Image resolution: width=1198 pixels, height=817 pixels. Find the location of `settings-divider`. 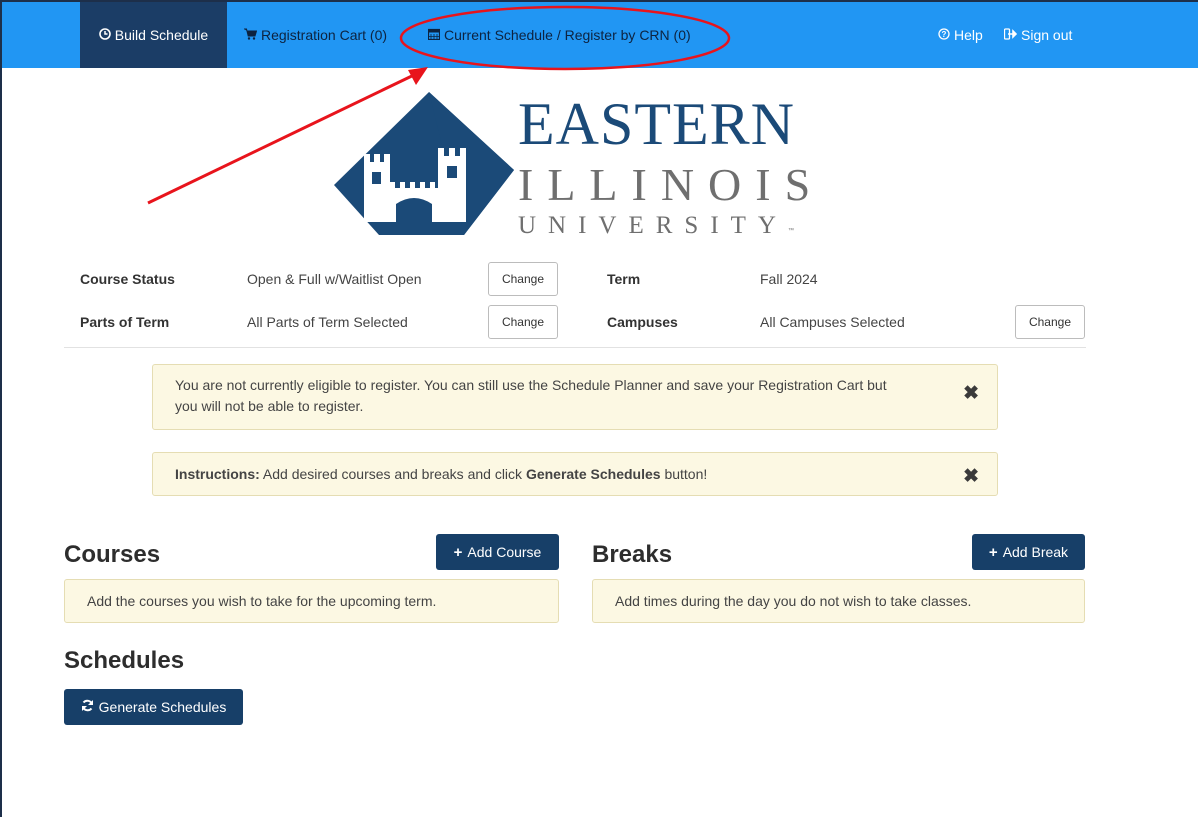

settings-divider is located at coordinates (575, 347).